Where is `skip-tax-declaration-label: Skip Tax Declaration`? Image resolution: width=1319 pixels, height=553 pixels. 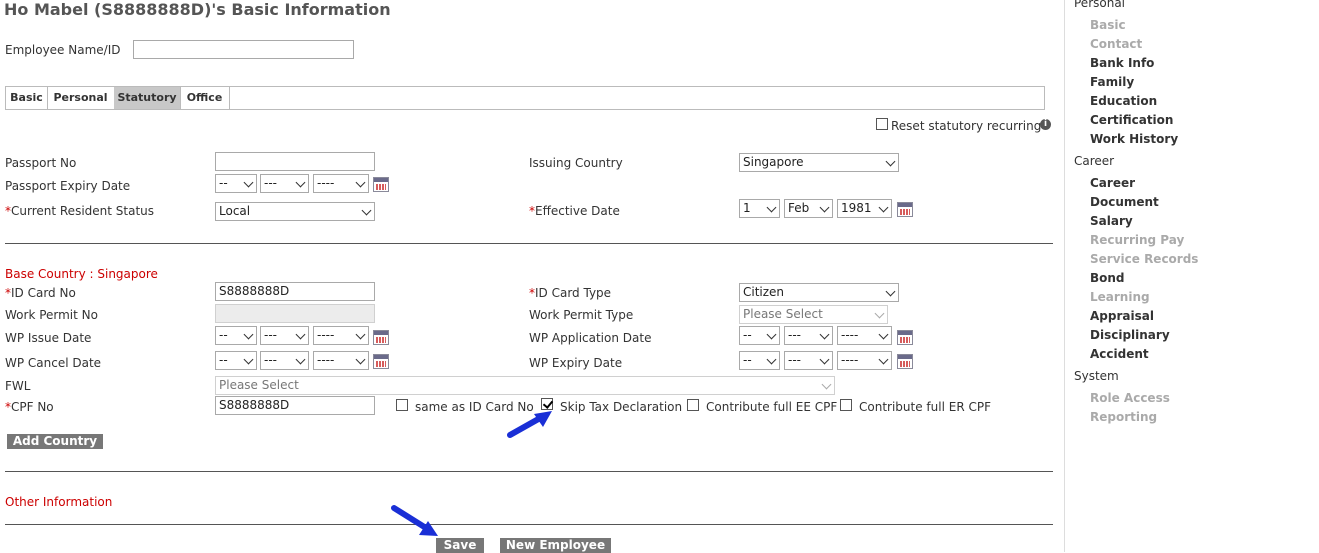 skip-tax-declaration-label: Skip Tax Declaration is located at coordinates (621, 407).